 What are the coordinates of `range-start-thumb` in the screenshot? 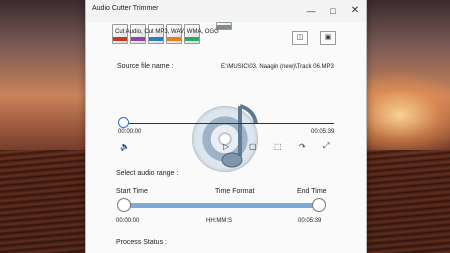 It's located at (124, 205).